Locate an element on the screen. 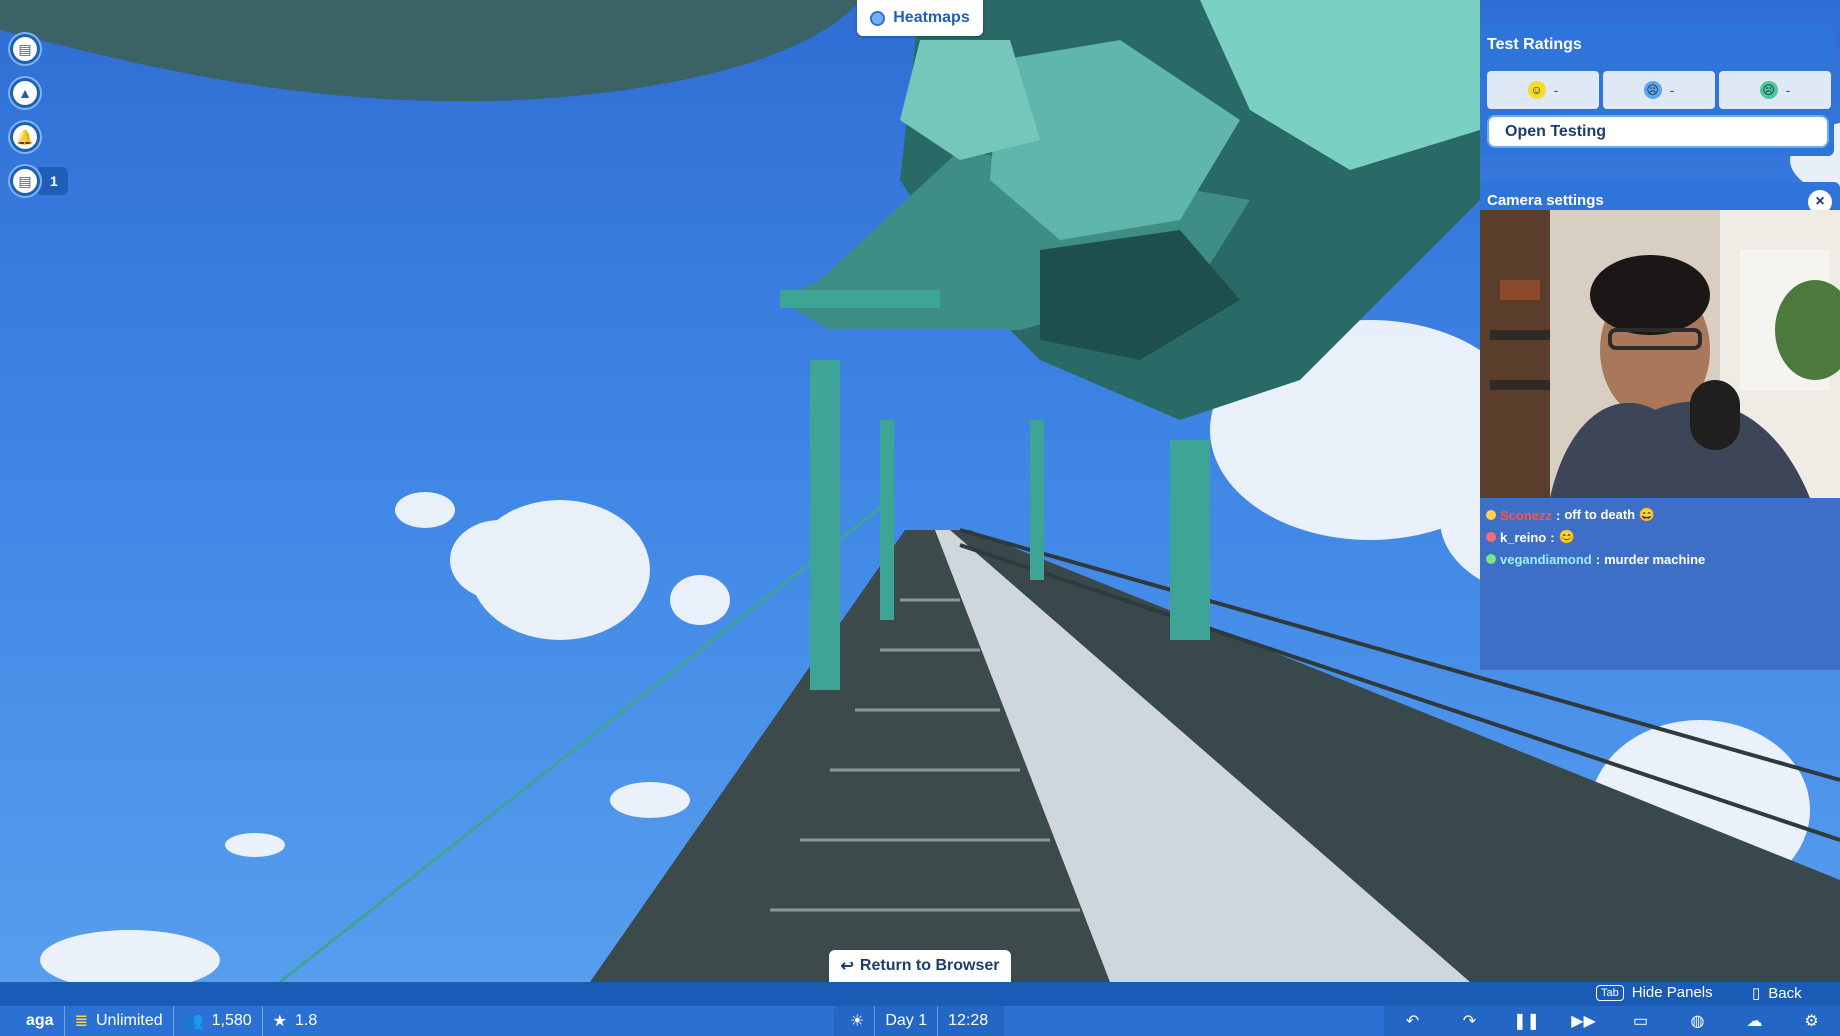 The height and width of the screenshot is (1036, 1840). happy-face-icon: ☺ is located at coordinates (1536, 90).